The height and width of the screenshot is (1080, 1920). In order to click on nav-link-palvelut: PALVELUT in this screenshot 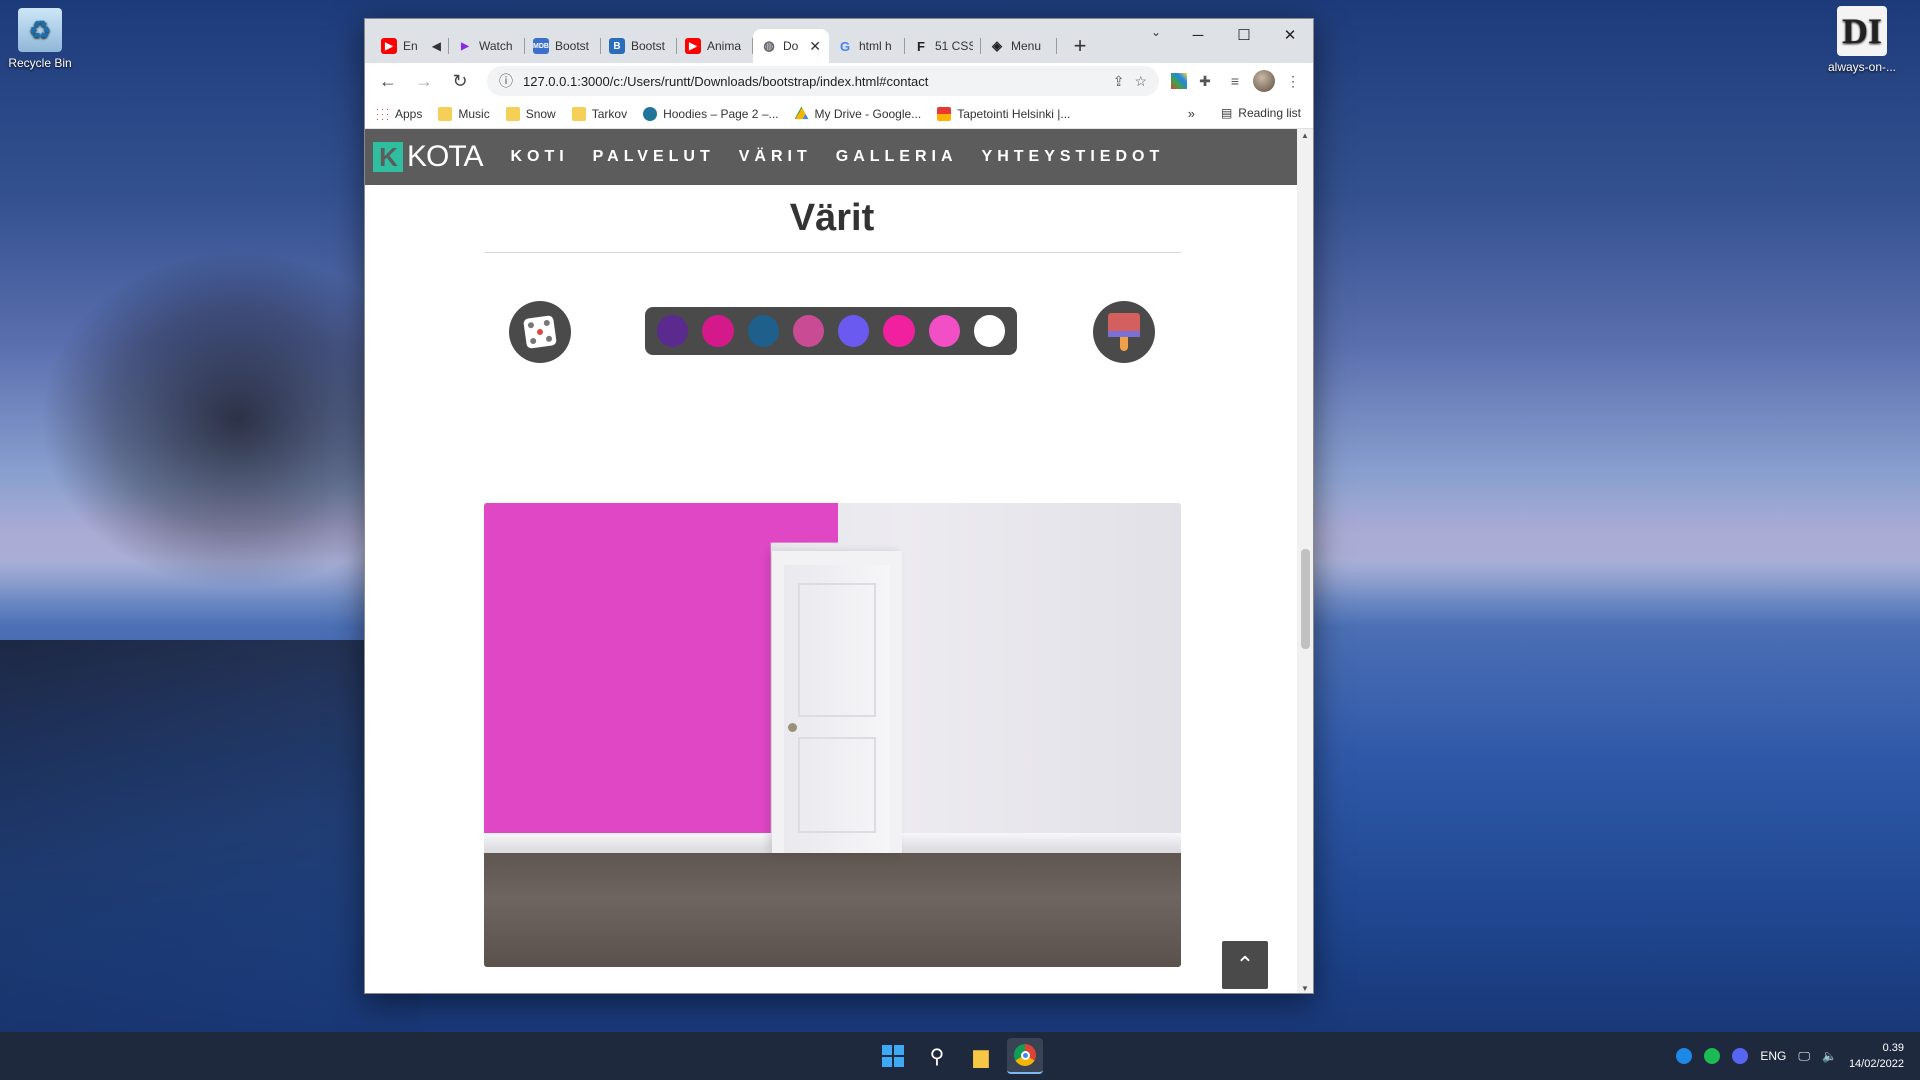, I will do `click(654, 157)`.